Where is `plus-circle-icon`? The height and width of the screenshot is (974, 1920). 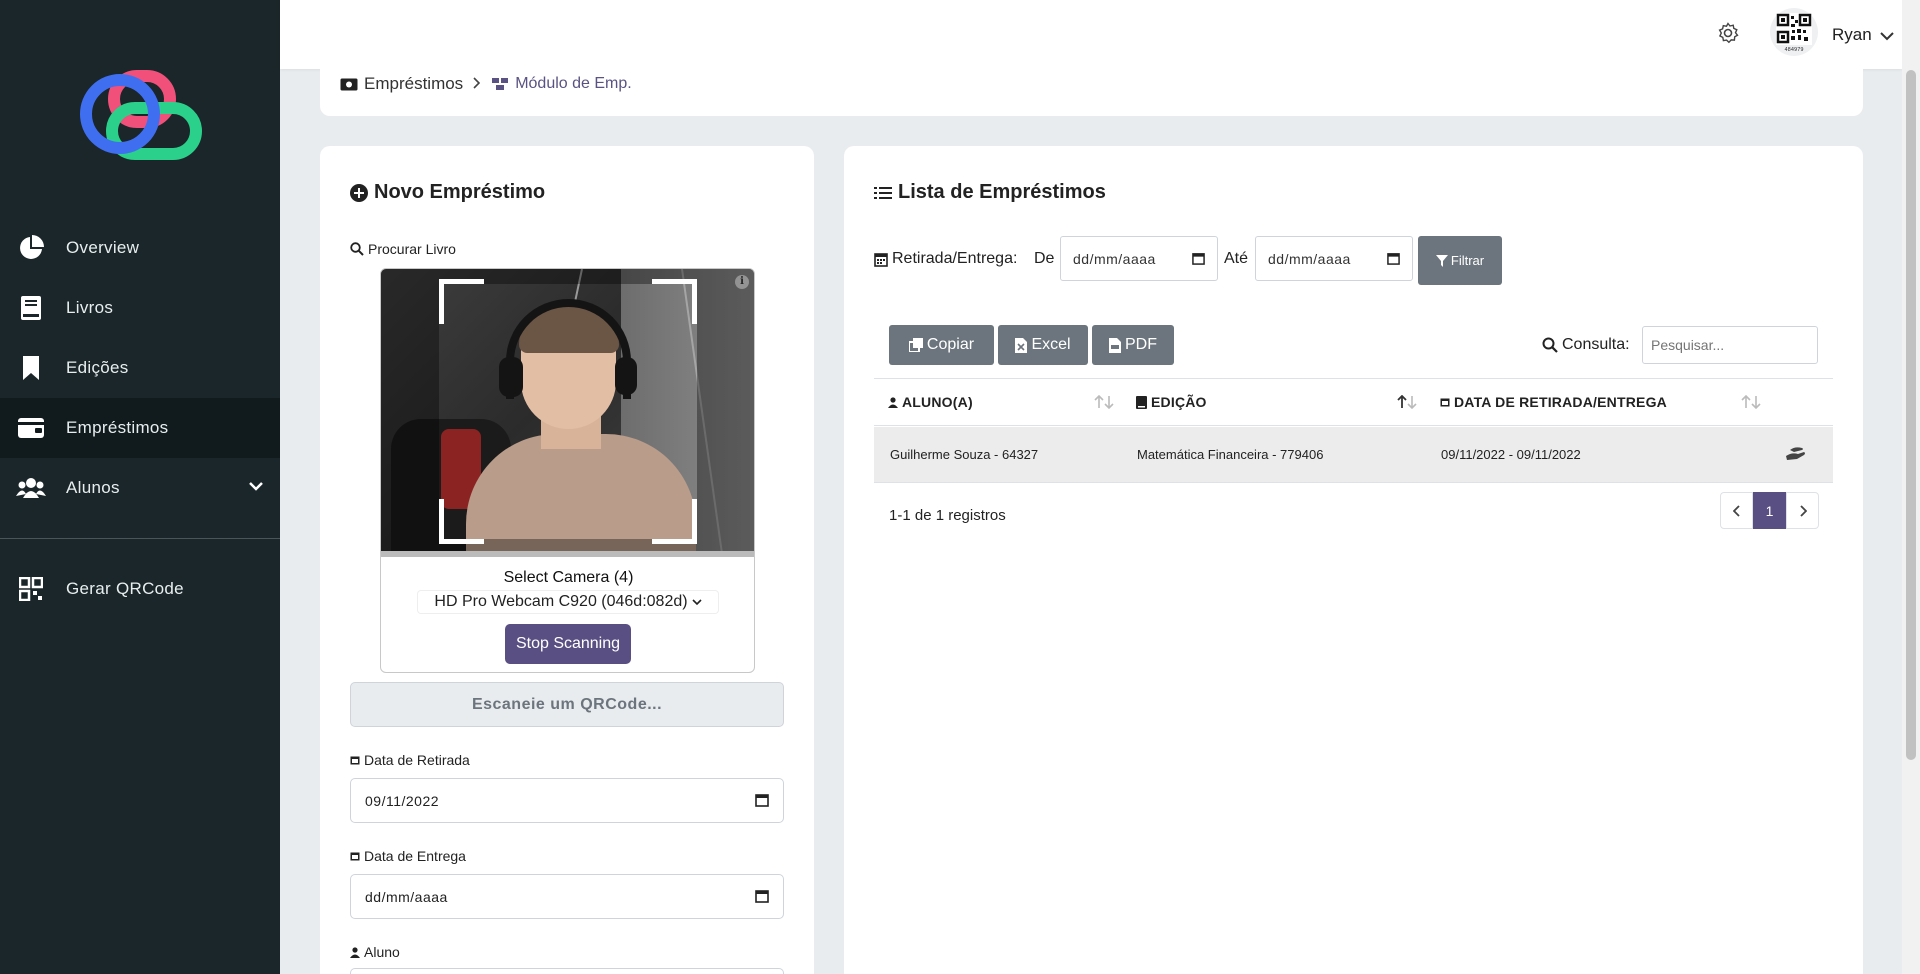
plus-circle-icon is located at coordinates (359, 192).